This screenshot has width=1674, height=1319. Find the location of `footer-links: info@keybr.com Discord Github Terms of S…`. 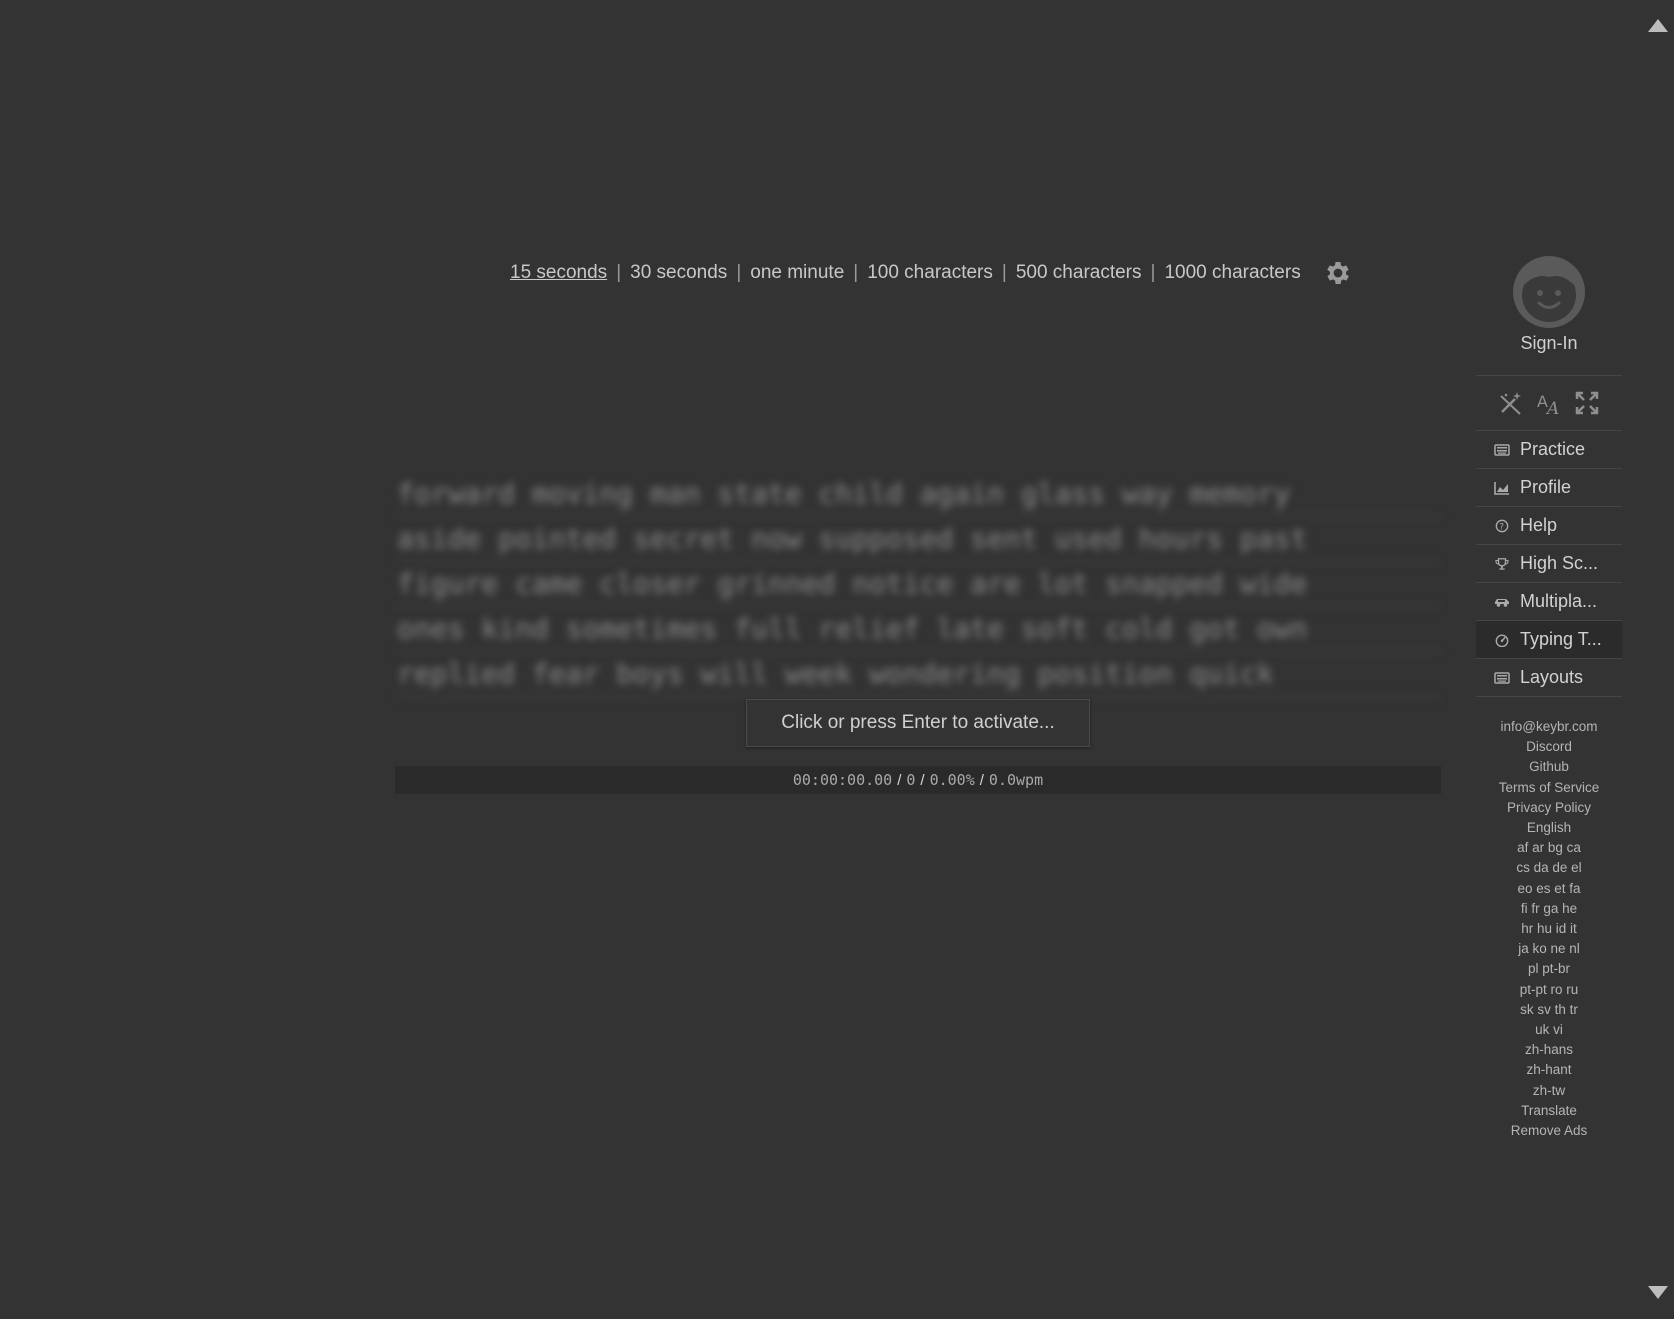

footer-links: info@keybr.com Discord Github Terms of S… is located at coordinates (1549, 929).